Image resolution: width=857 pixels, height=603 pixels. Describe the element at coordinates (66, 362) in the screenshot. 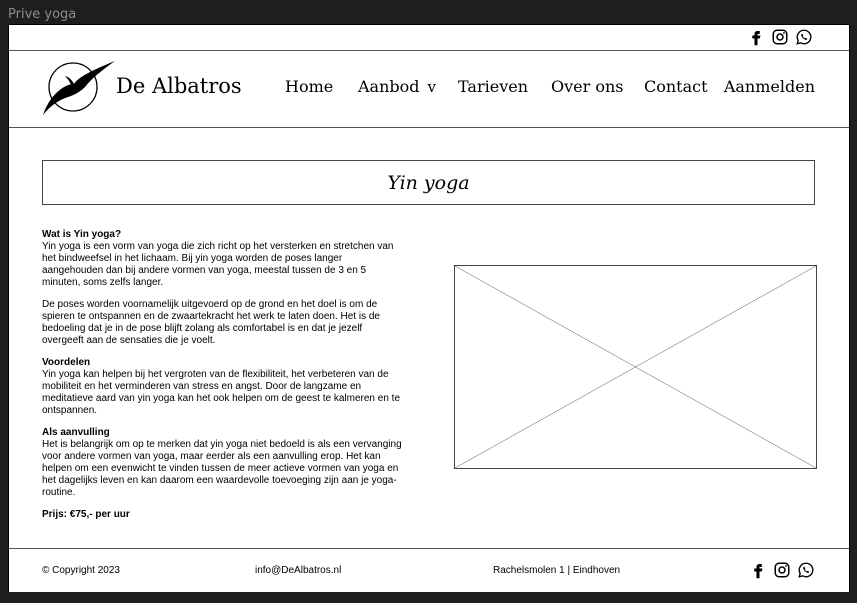

I see `benefits-heading: Voordelen` at that location.